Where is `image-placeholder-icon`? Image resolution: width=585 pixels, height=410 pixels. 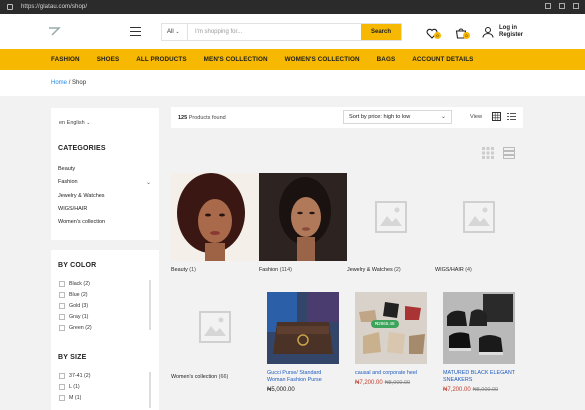 image-placeholder-icon is located at coordinates (215, 327).